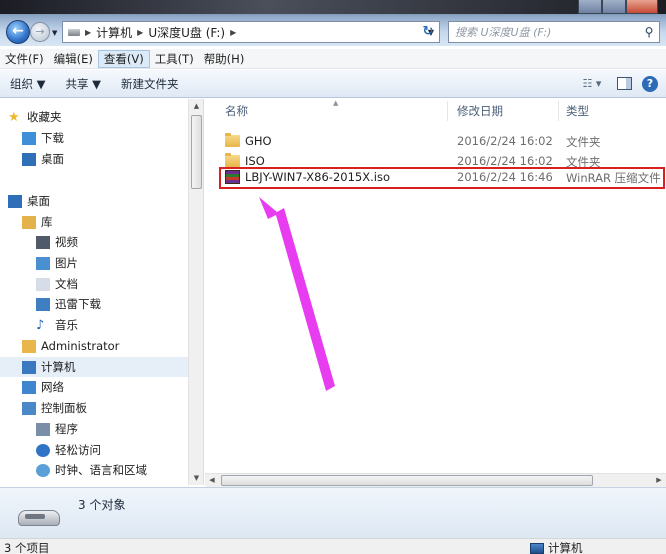 This screenshot has height=554, width=666. I want to click on sidebar-item: 轻松访问, so click(94, 450).